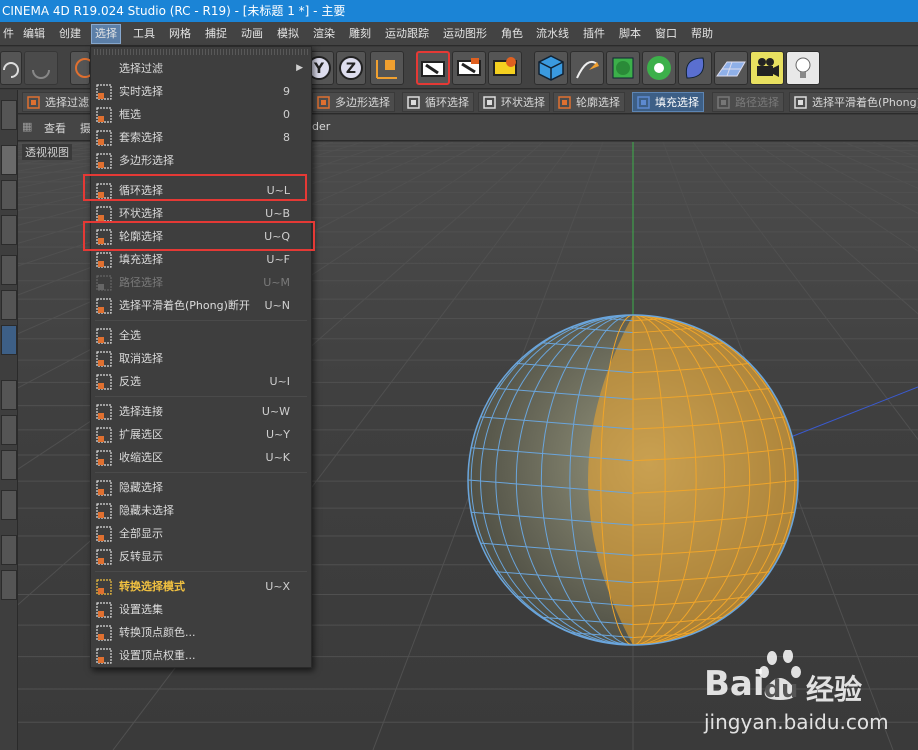  Describe the element at coordinates (551, 68) in the screenshot. I see `cube-primitive-button` at that location.